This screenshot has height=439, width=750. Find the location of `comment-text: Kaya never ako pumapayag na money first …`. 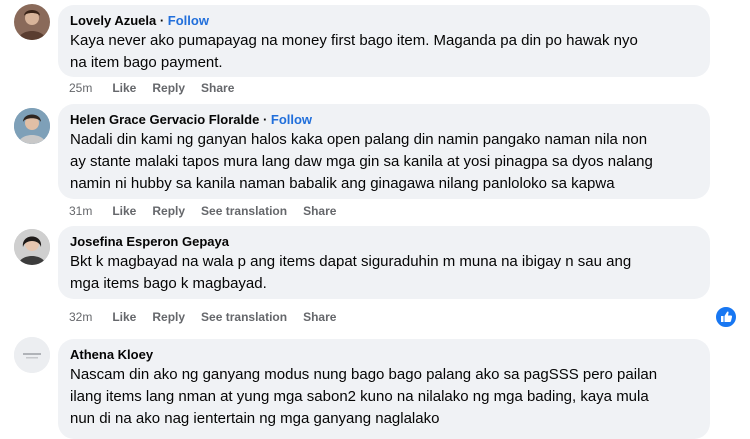

comment-text: Kaya never ako pumapayag na money first … is located at coordinates (384, 52).